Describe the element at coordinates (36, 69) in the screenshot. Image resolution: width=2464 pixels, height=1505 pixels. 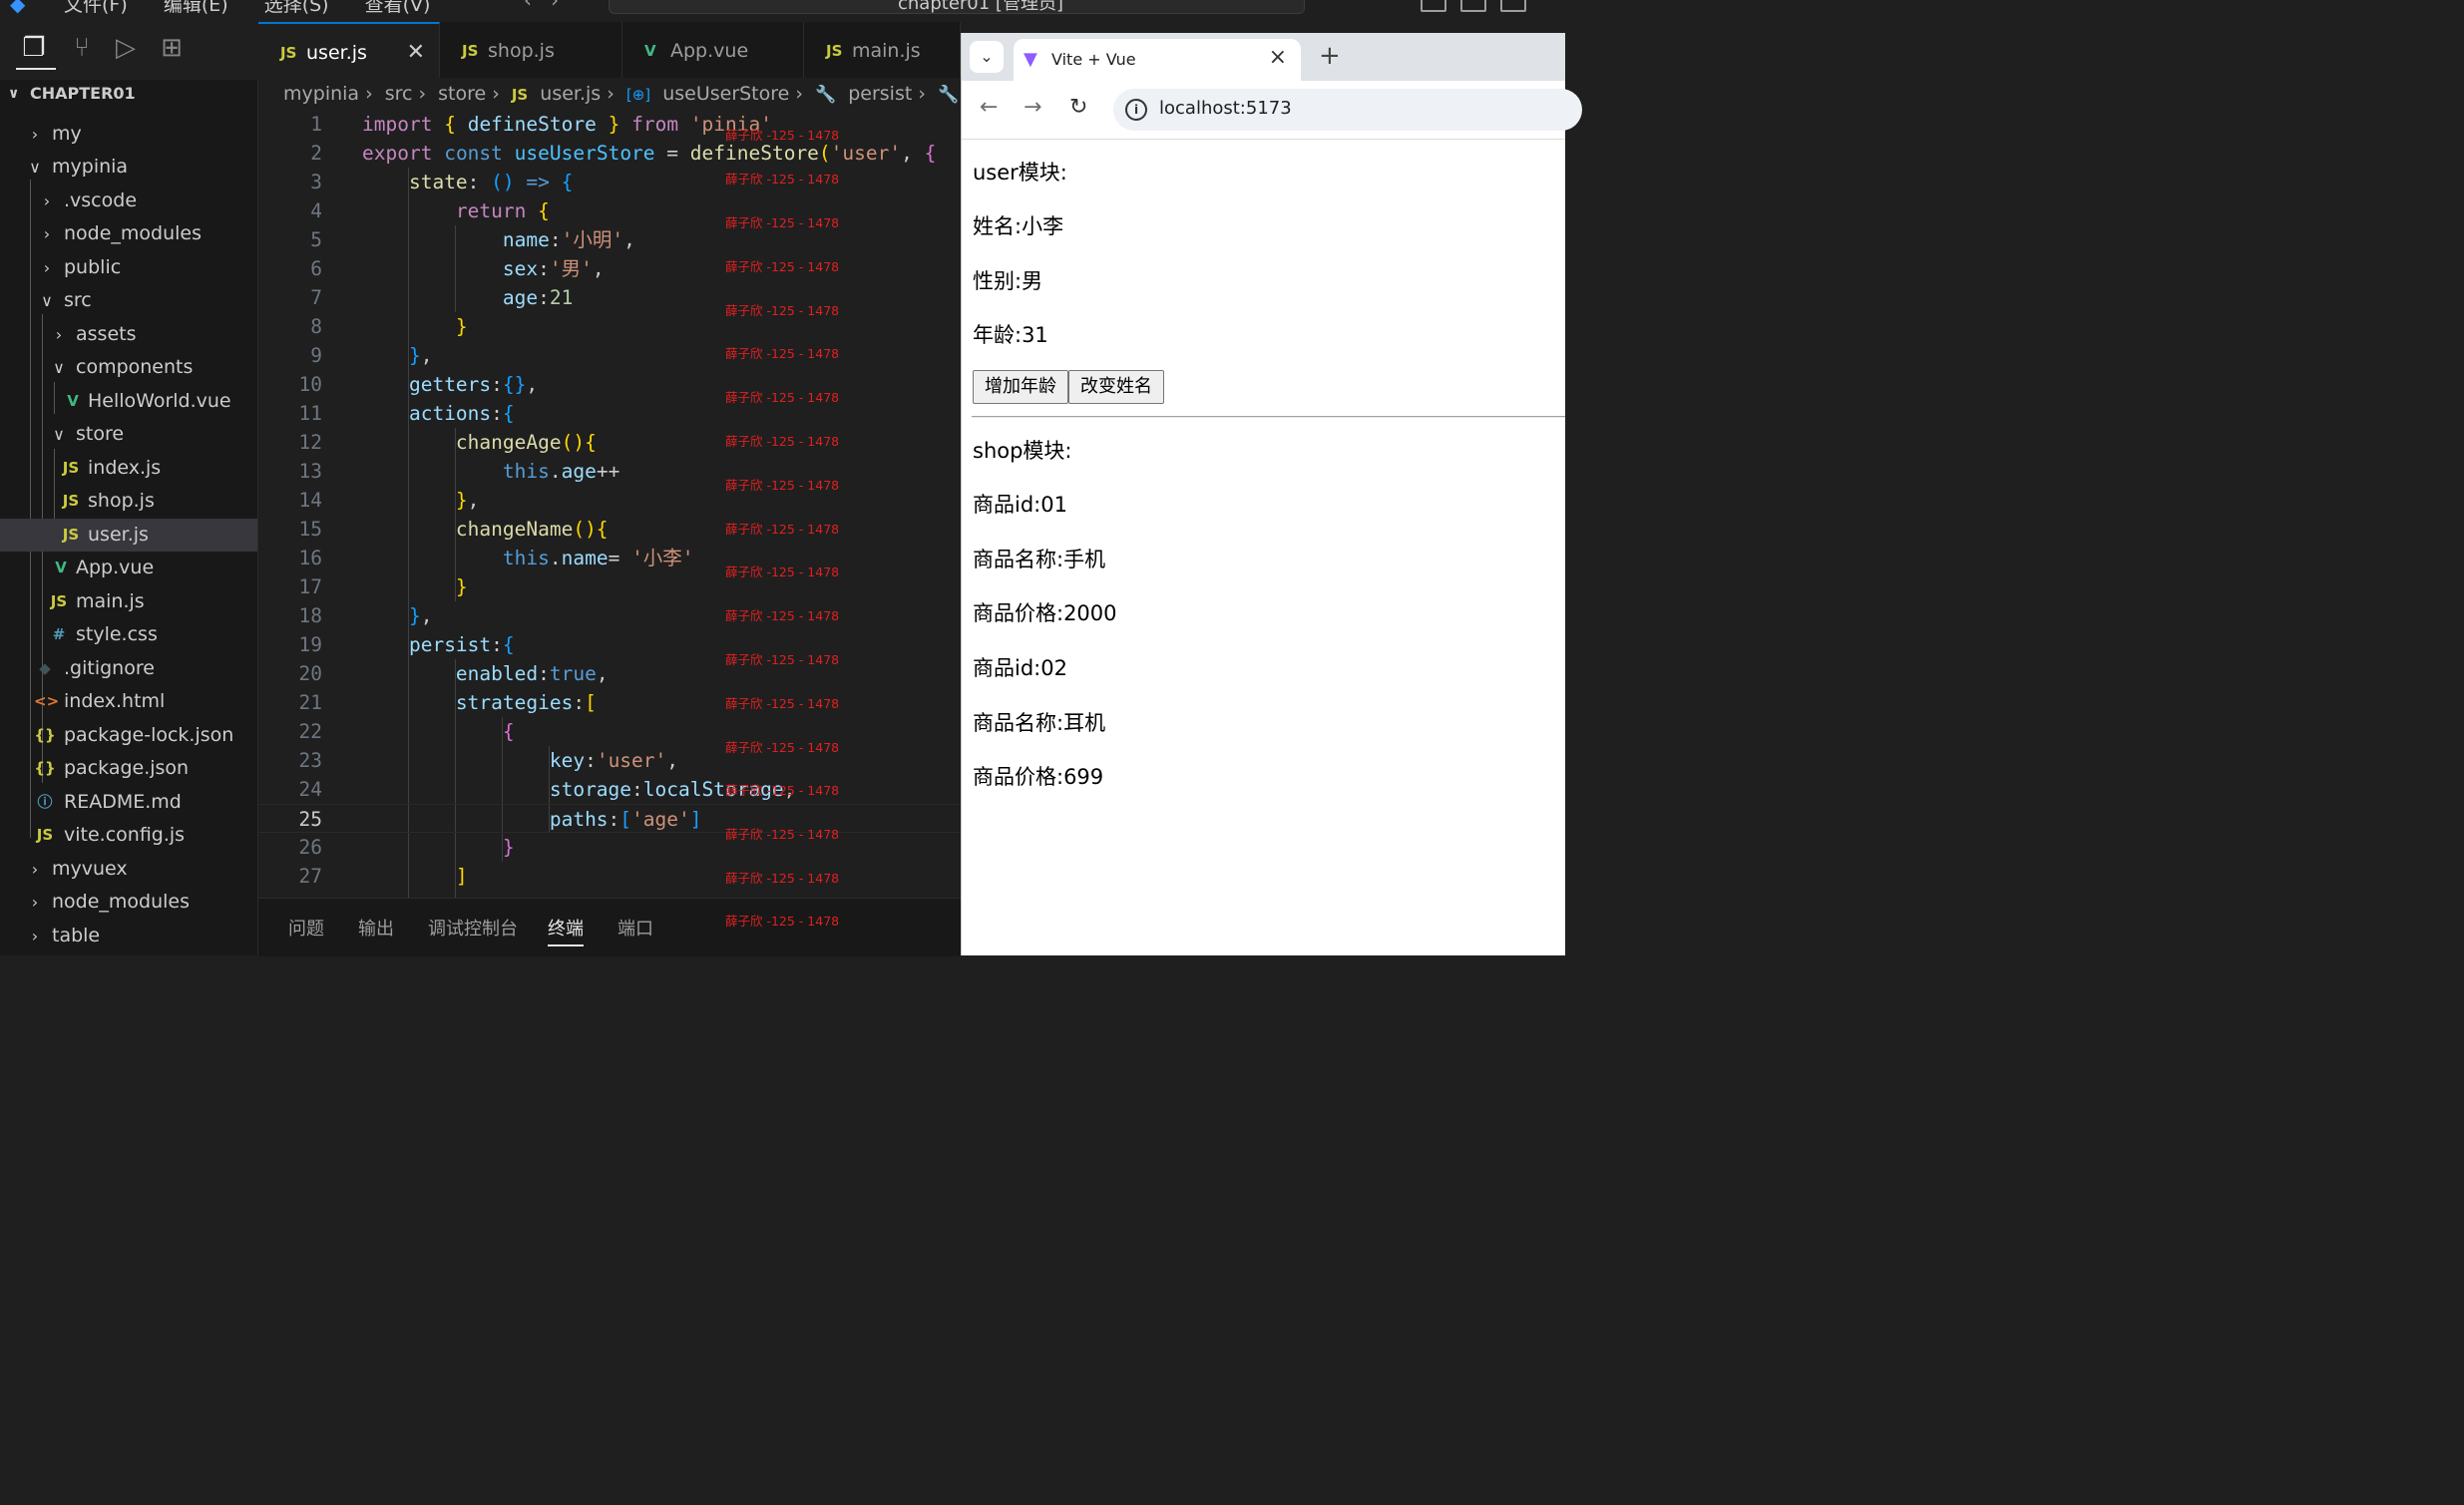
I see `active-indicator` at that location.